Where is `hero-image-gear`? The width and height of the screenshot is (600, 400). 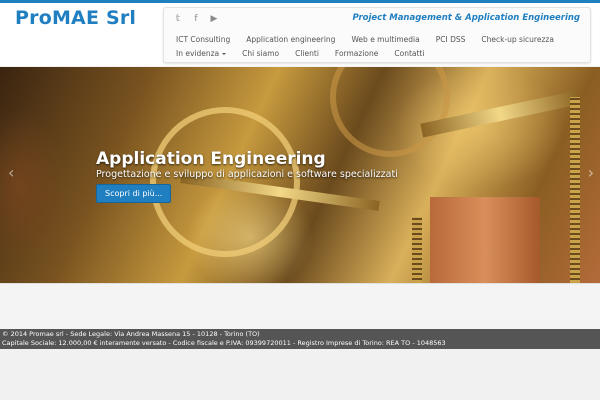
hero-image-gear is located at coordinates (390, 112).